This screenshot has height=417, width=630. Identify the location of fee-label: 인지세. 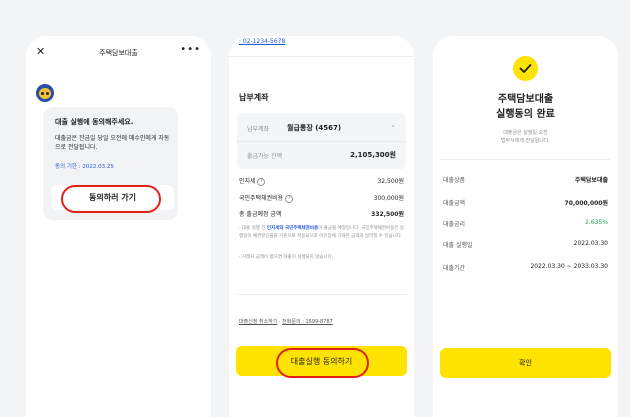
(247, 181).